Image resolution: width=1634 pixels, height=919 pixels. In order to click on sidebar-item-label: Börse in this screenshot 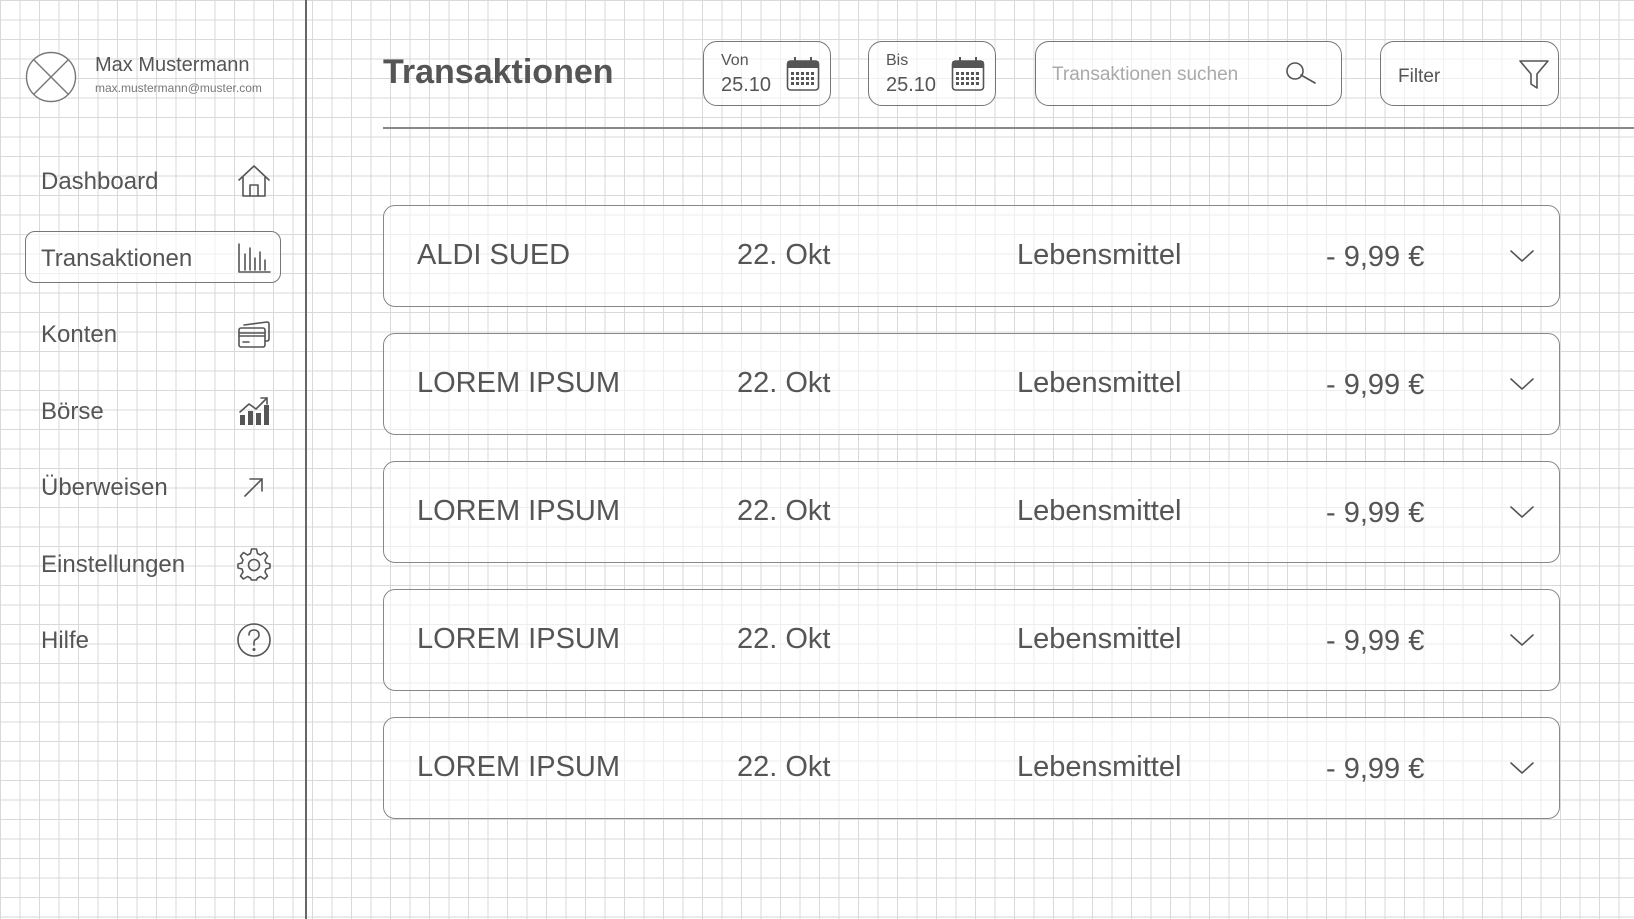, I will do `click(72, 411)`.